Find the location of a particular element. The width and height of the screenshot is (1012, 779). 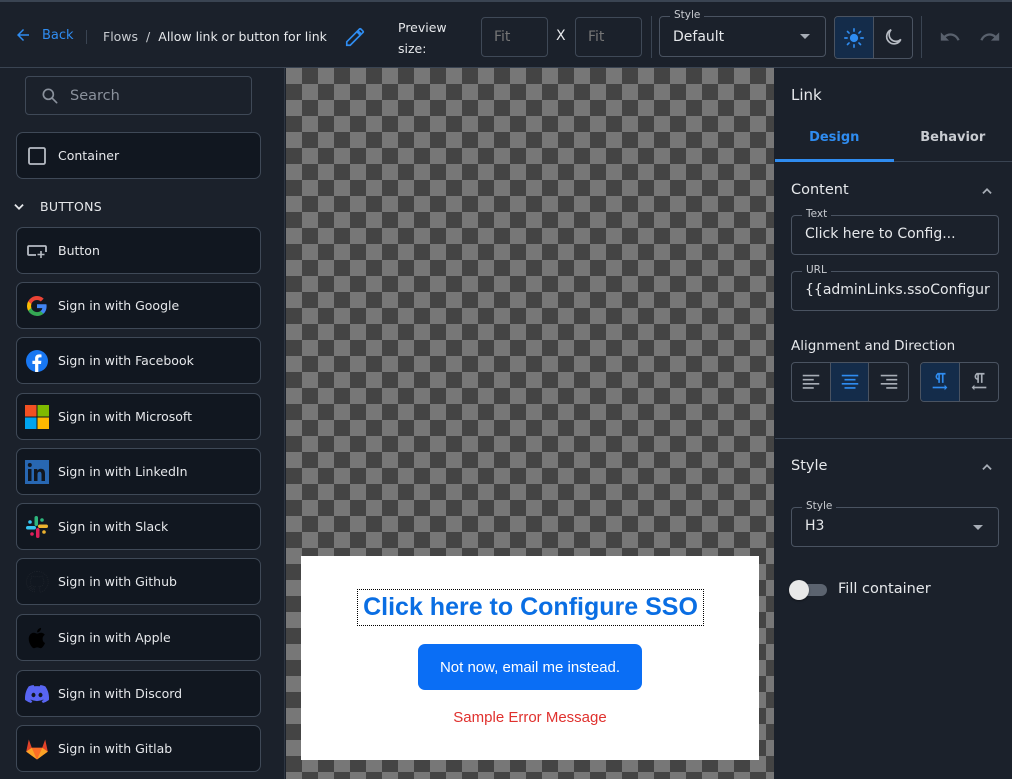

size-separator: X is located at coordinates (561, 36).